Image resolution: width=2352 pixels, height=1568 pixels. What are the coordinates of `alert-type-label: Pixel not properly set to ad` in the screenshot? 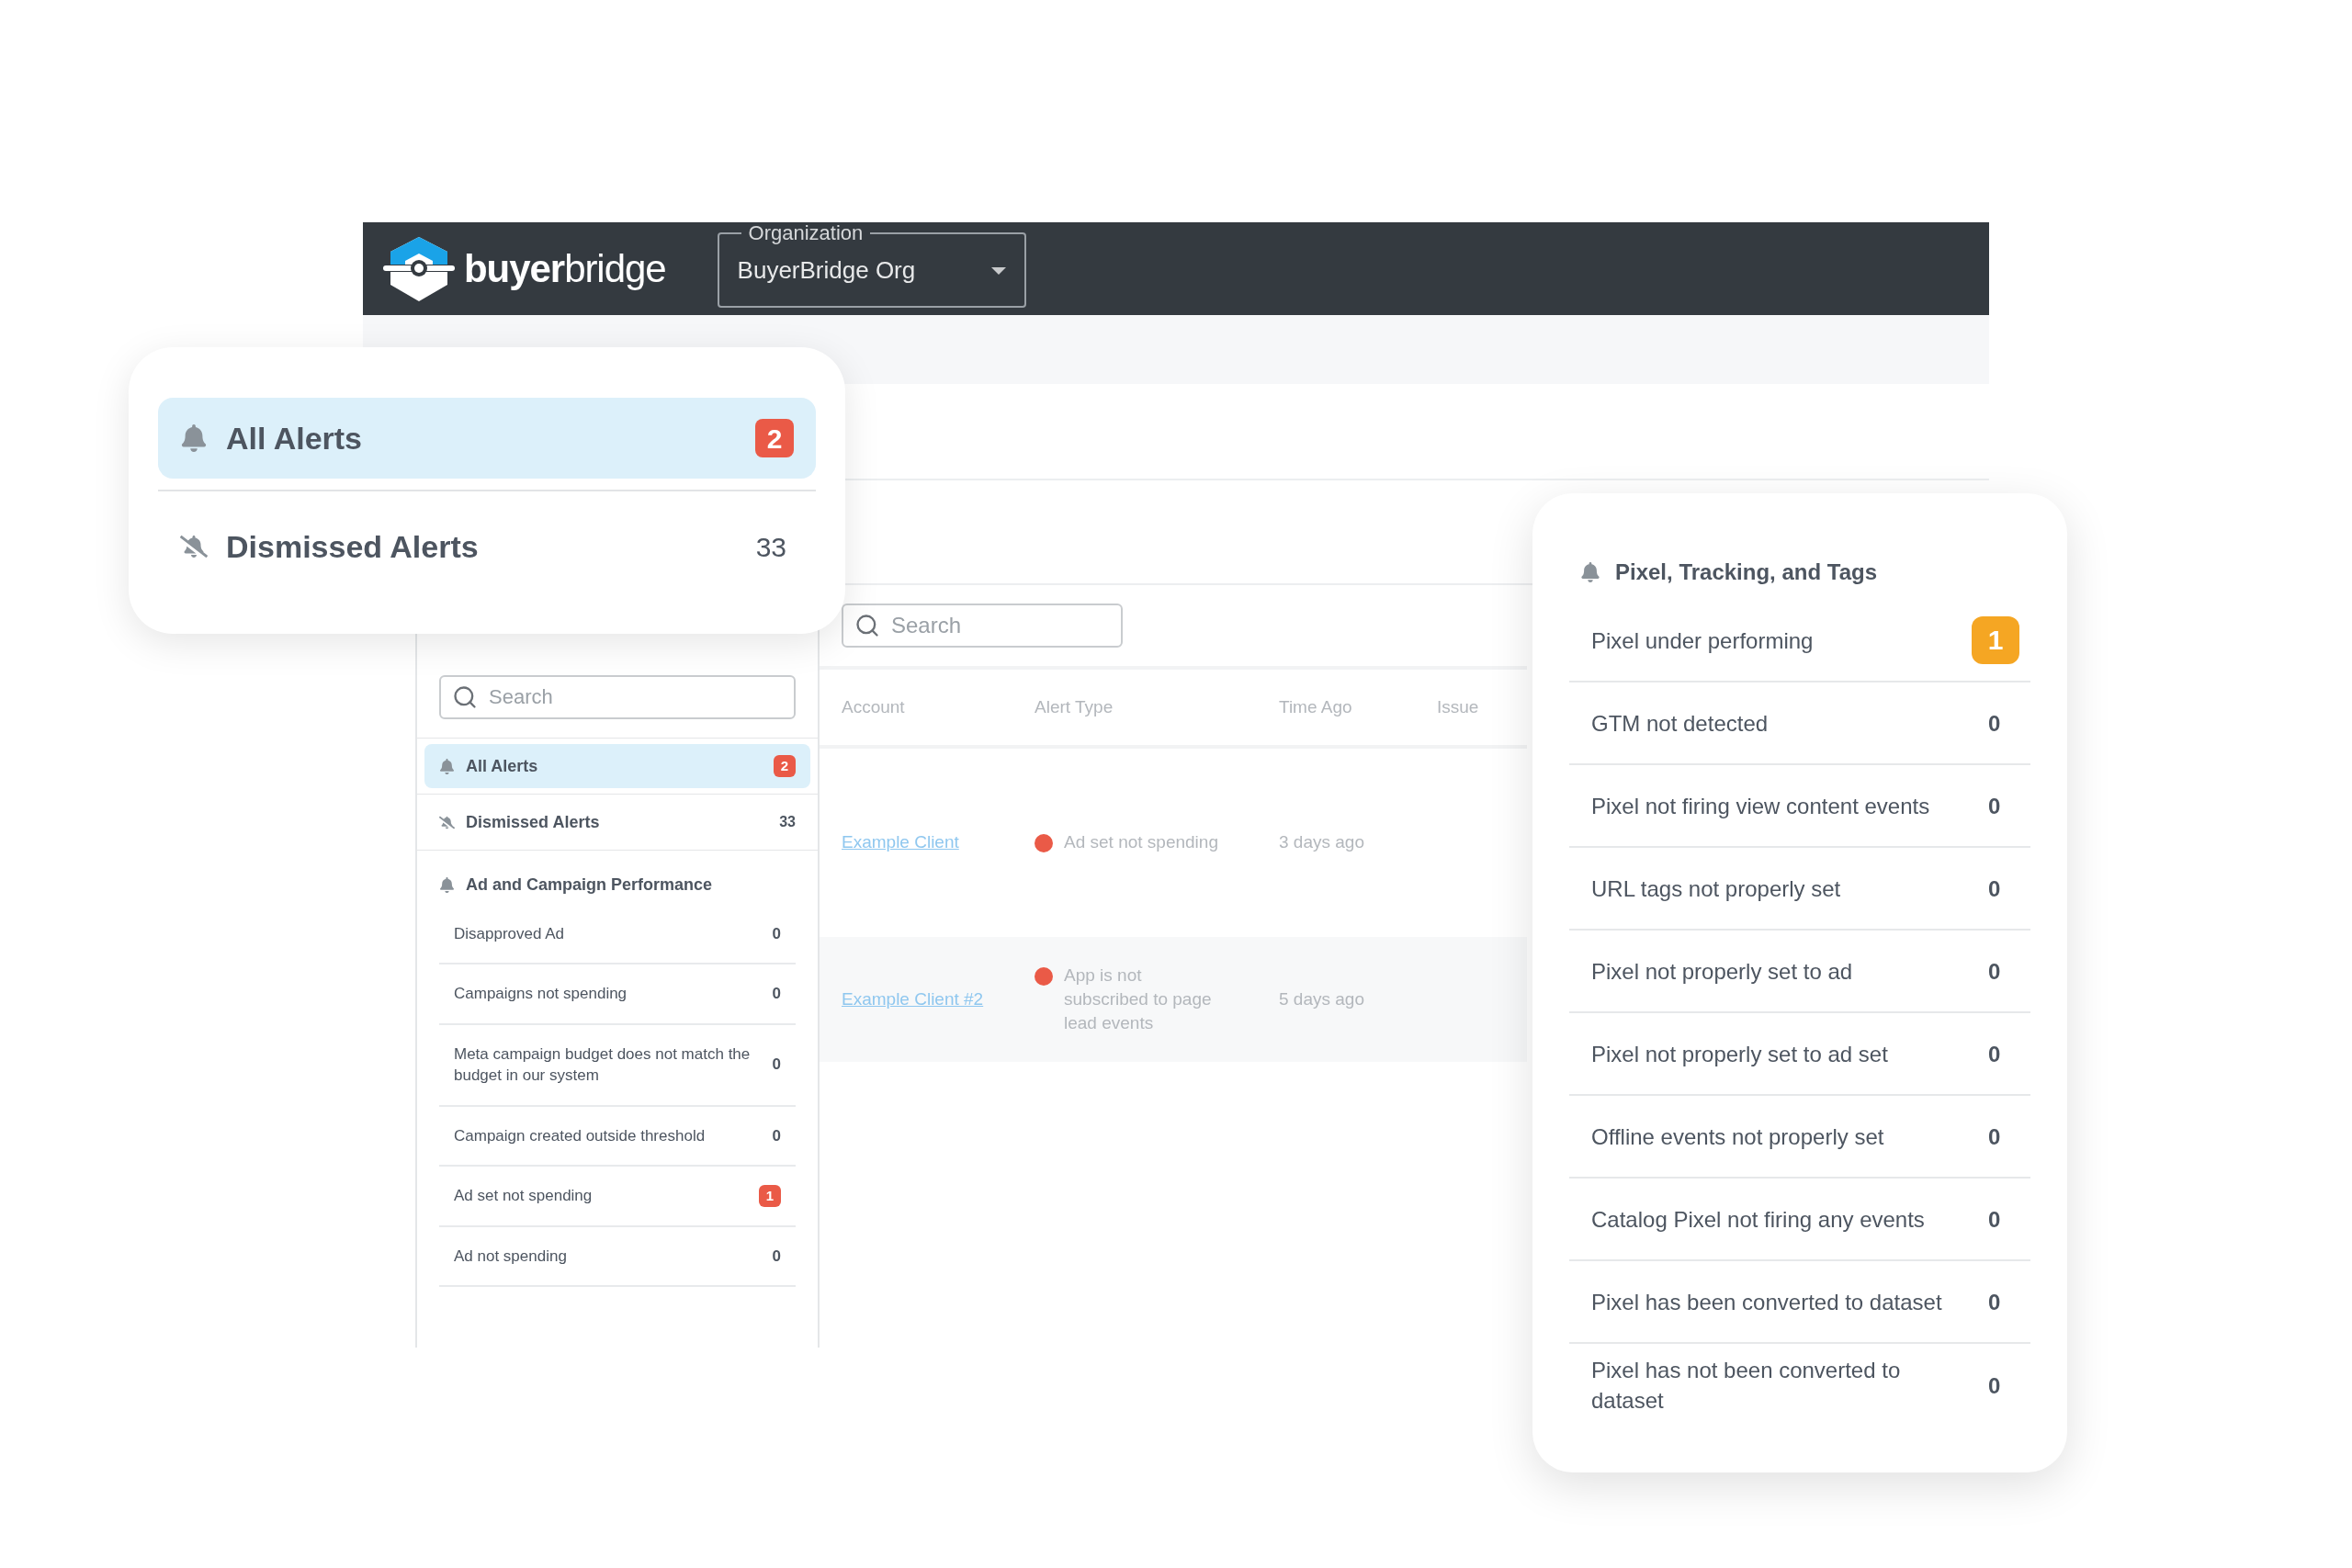 It's located at (1723, 971).